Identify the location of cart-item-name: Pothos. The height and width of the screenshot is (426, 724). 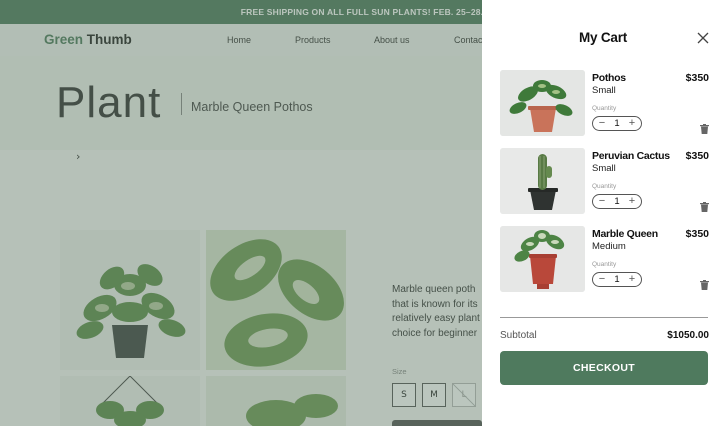
(609, 78).